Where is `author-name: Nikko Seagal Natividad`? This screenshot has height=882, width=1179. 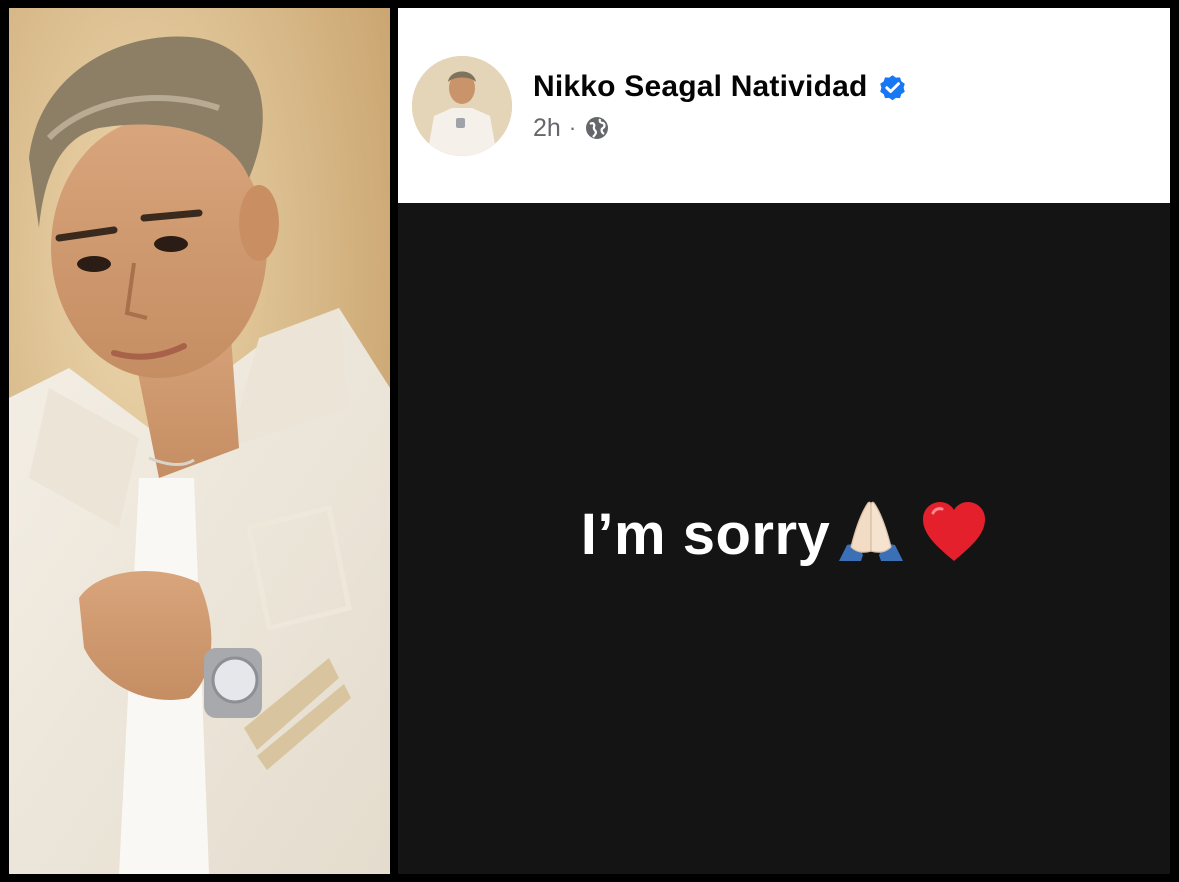
author-name: Nikko Seagal Natividad is located at coordinates (700, 87).